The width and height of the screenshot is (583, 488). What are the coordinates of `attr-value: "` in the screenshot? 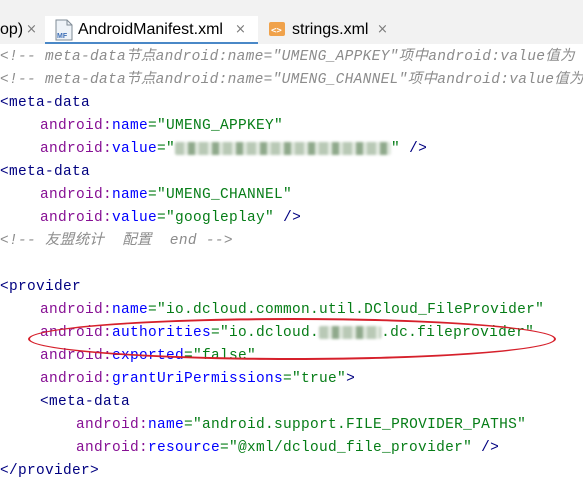 It's located at (396, 149).